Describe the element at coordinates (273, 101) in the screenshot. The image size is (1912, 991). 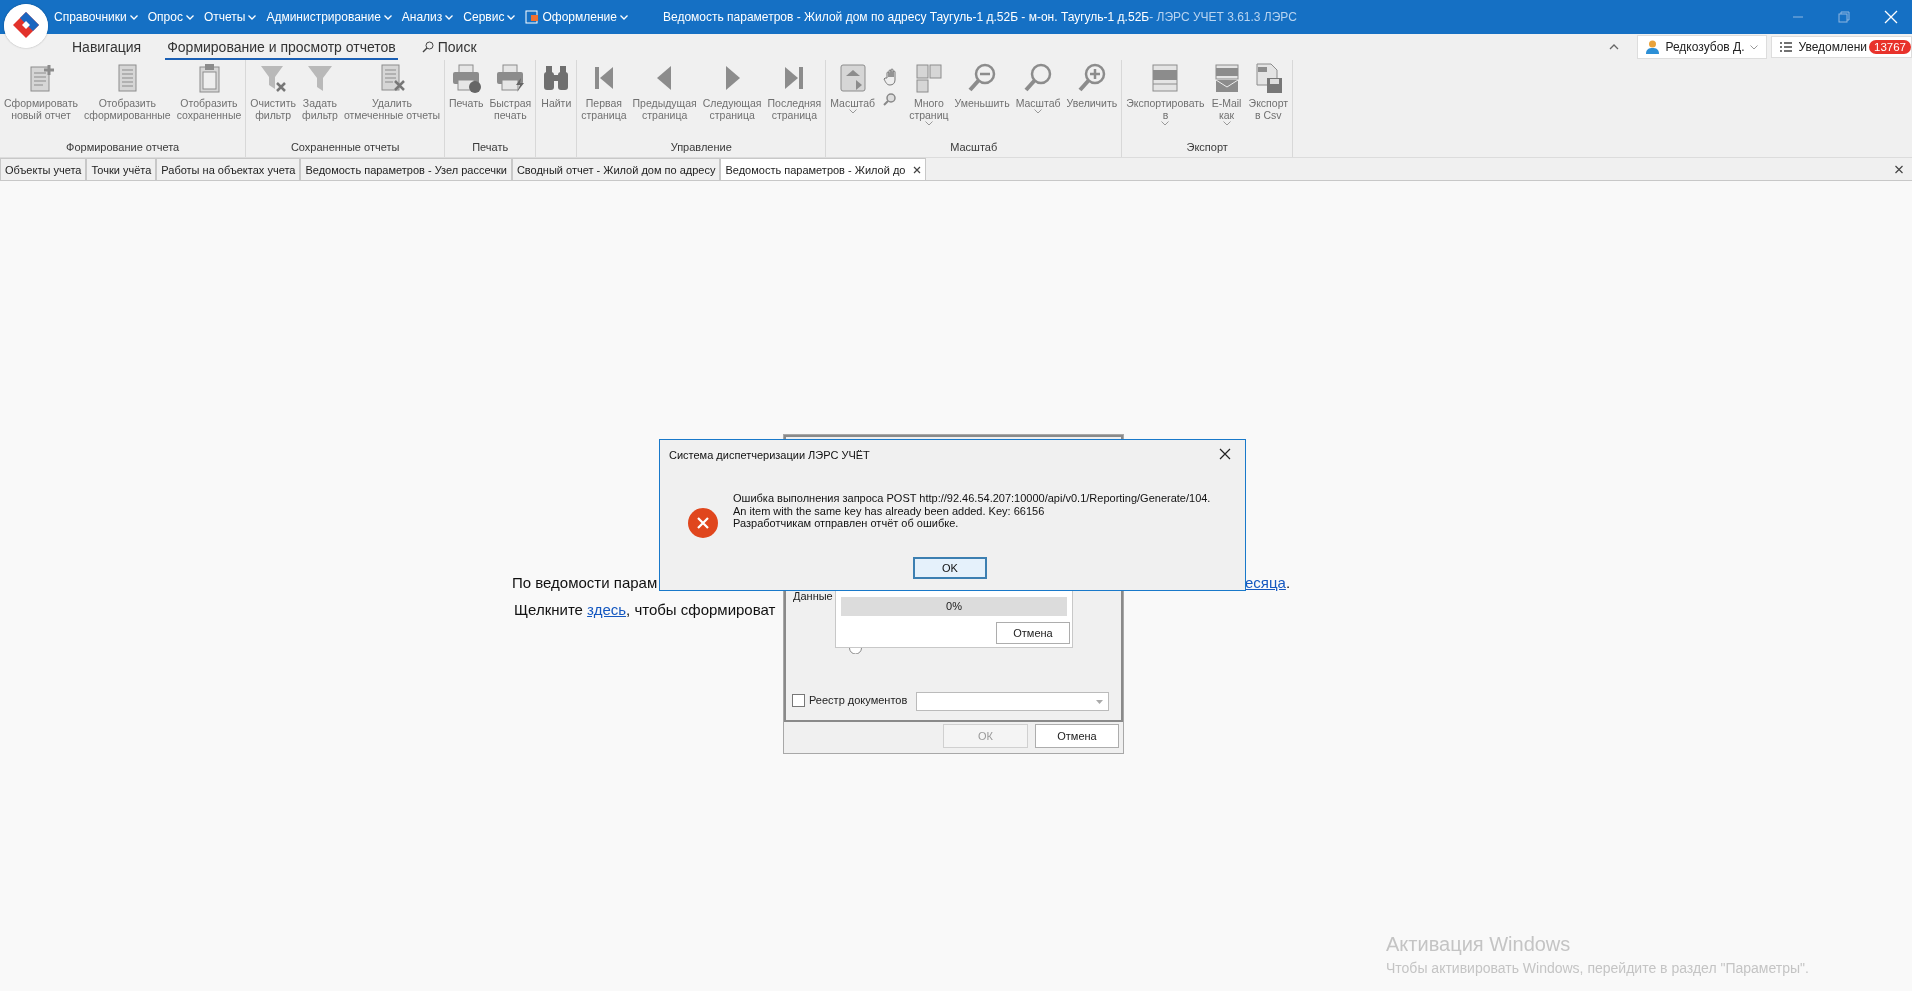
I see `ribbon-button: Очистить фильтр` at that location.